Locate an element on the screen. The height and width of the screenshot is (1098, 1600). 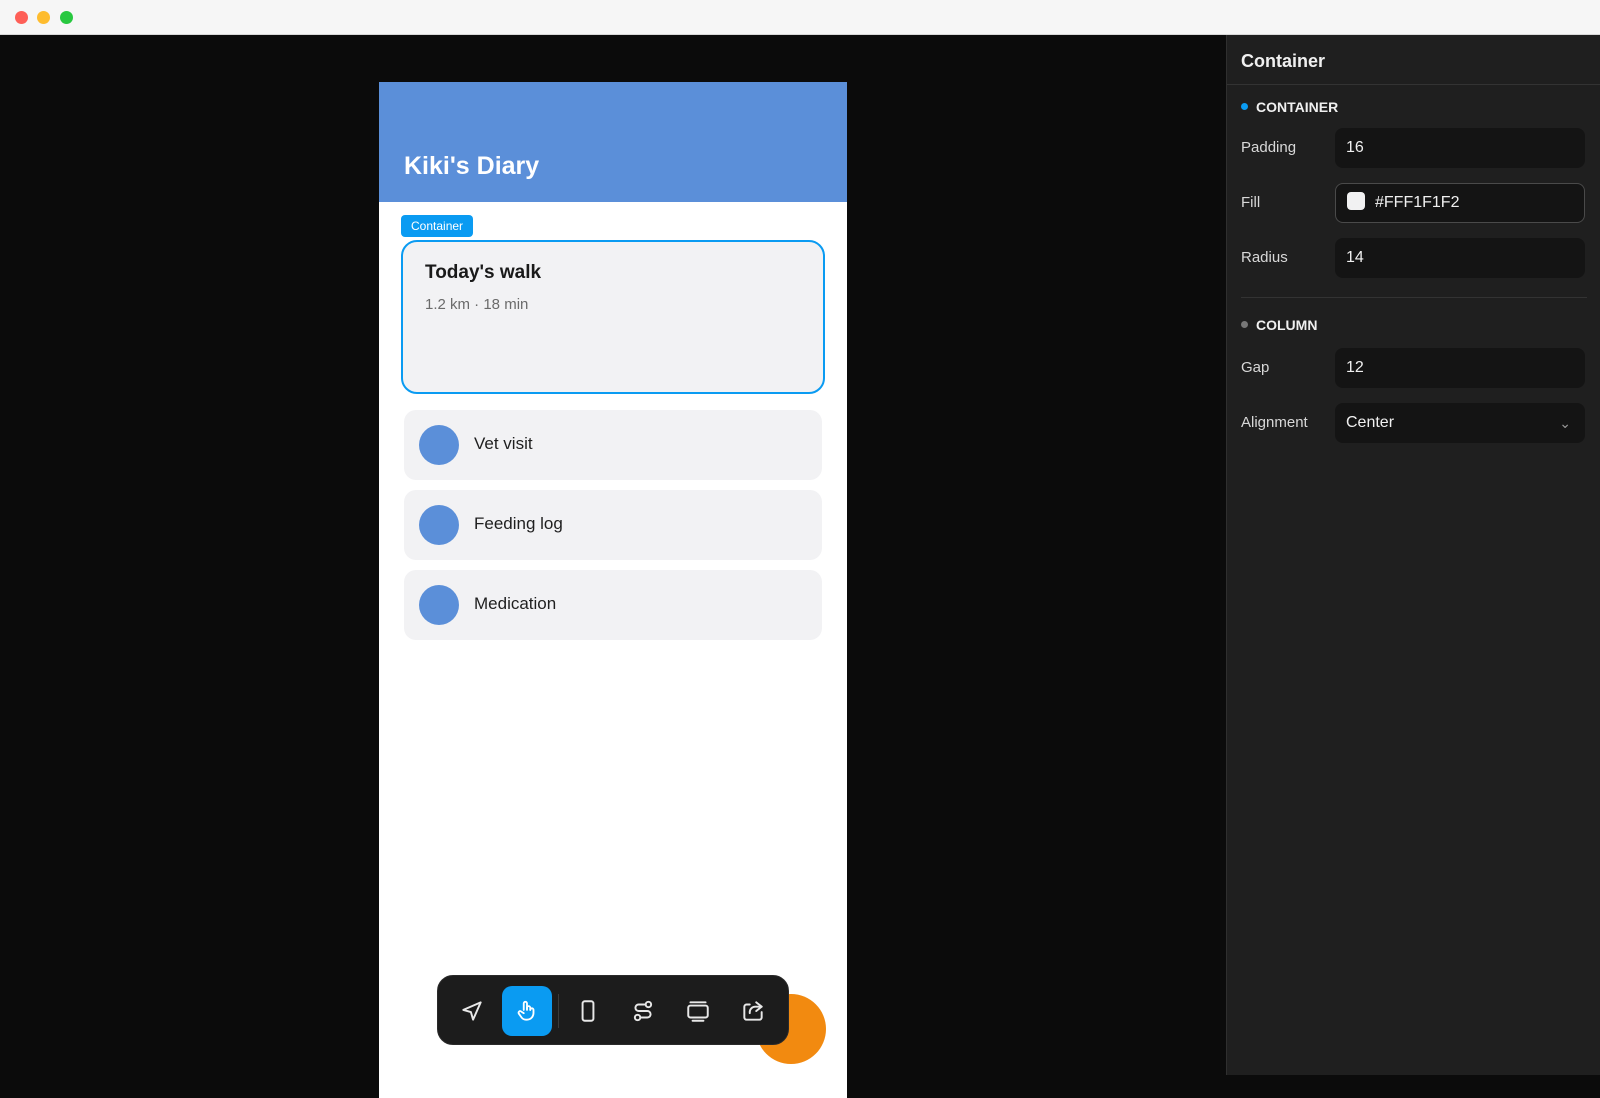
navigation-arrow-icon is located at coordinates (472, 1011).